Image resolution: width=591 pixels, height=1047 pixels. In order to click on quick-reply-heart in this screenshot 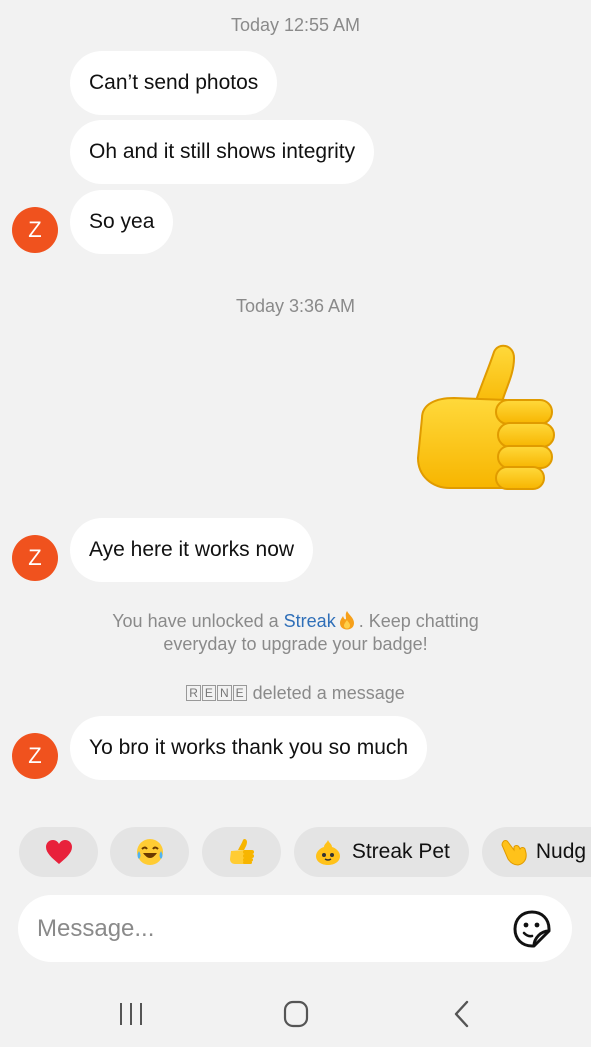, I will do `click(58, 852)`.